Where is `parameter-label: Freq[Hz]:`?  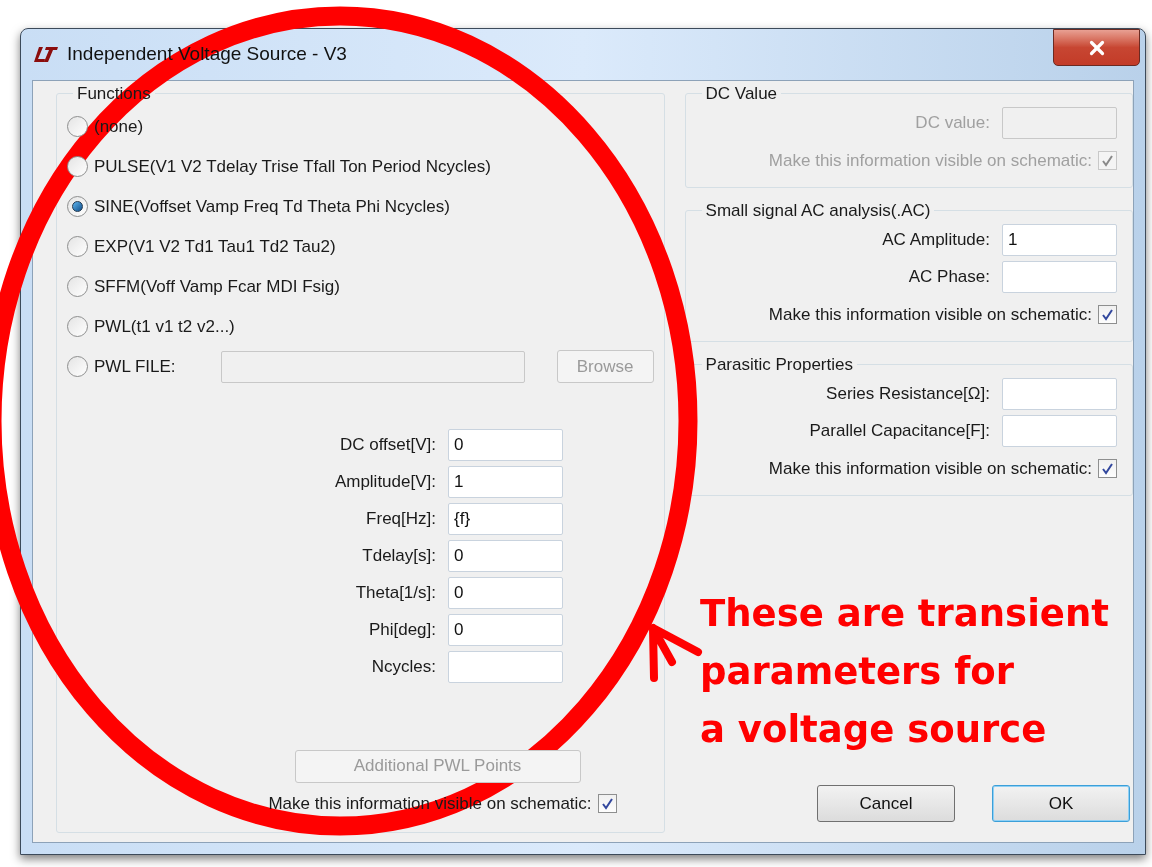 parameter-label: Freq[Hz]: is located at coordinates (400, 518).